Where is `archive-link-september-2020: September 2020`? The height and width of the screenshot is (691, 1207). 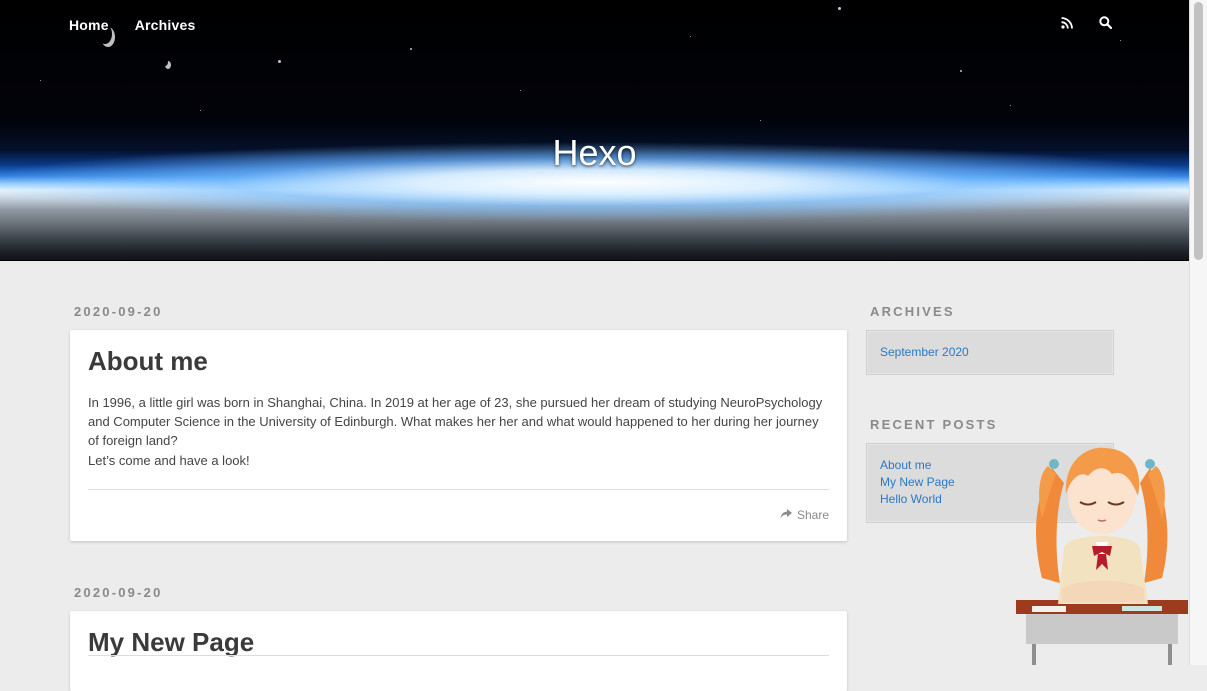
archive-link-september-2020: September 2020 is located at coordinates (924, 352).